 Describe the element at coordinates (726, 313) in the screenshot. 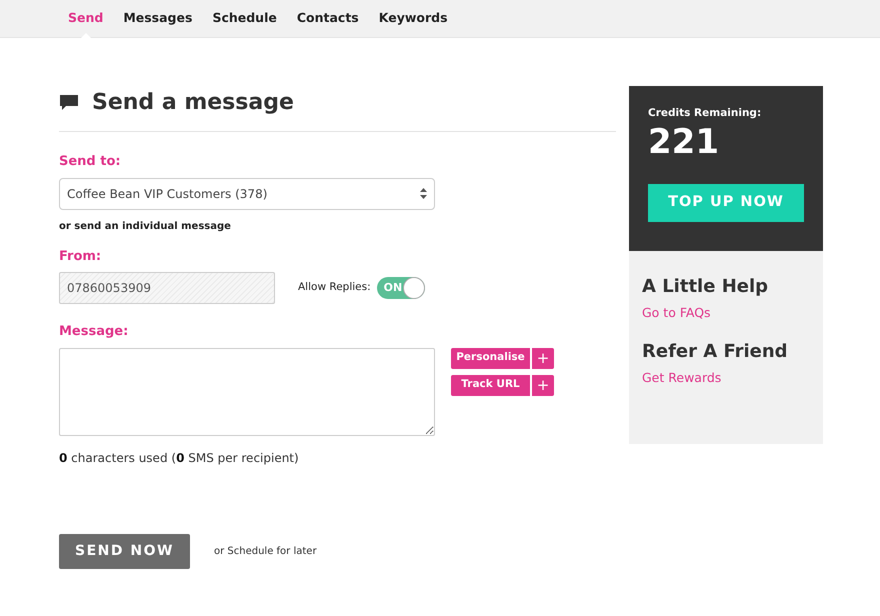

I see `section-link: Go to FAQs` at that location.